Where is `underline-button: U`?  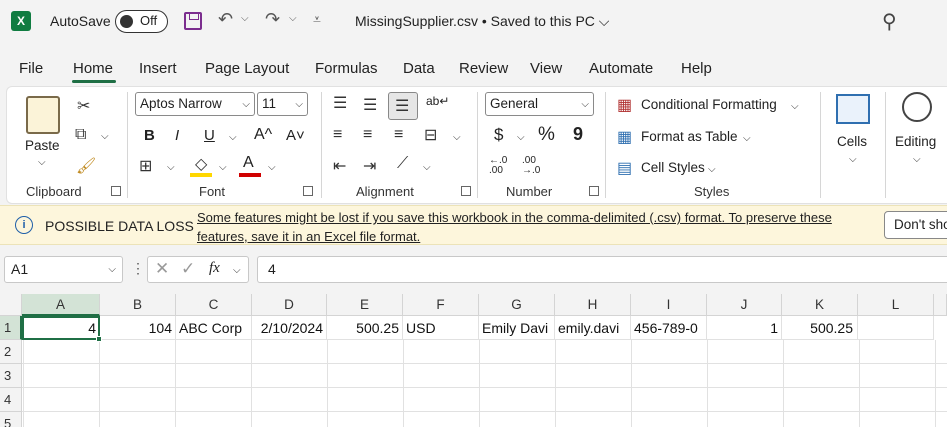
underline-button: U is located at coordinates (209, 135).